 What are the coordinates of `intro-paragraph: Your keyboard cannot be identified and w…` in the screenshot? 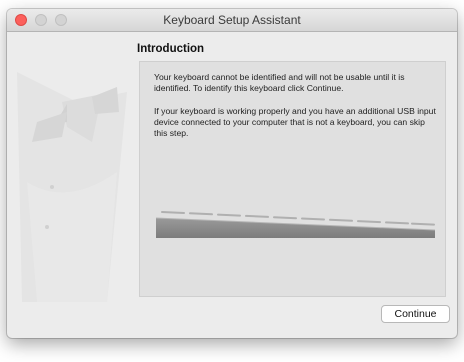 It's located at (279, 82).